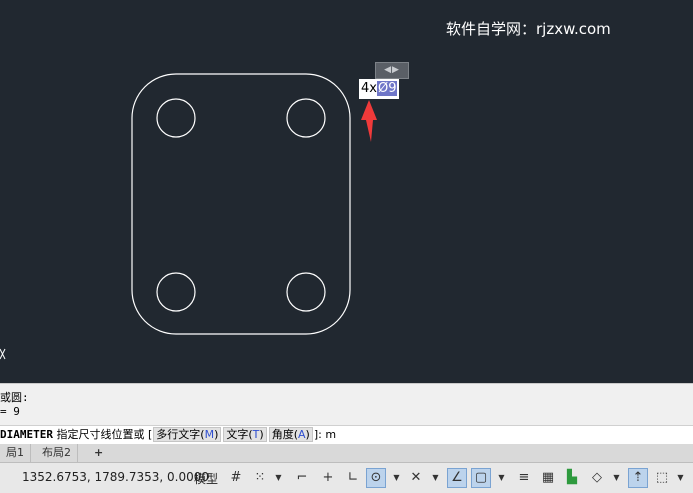 The height and width of the screenshot is (493, 693). I want to click on model-space-button: 模型, so click(206, 478).